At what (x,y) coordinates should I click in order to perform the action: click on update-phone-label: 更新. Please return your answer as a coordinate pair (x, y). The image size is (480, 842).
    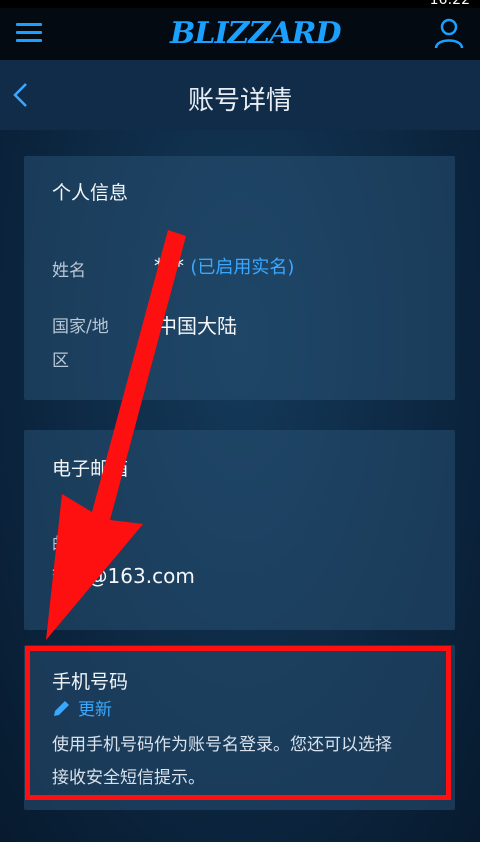
    Looking at the image, I should click on (95, 710).